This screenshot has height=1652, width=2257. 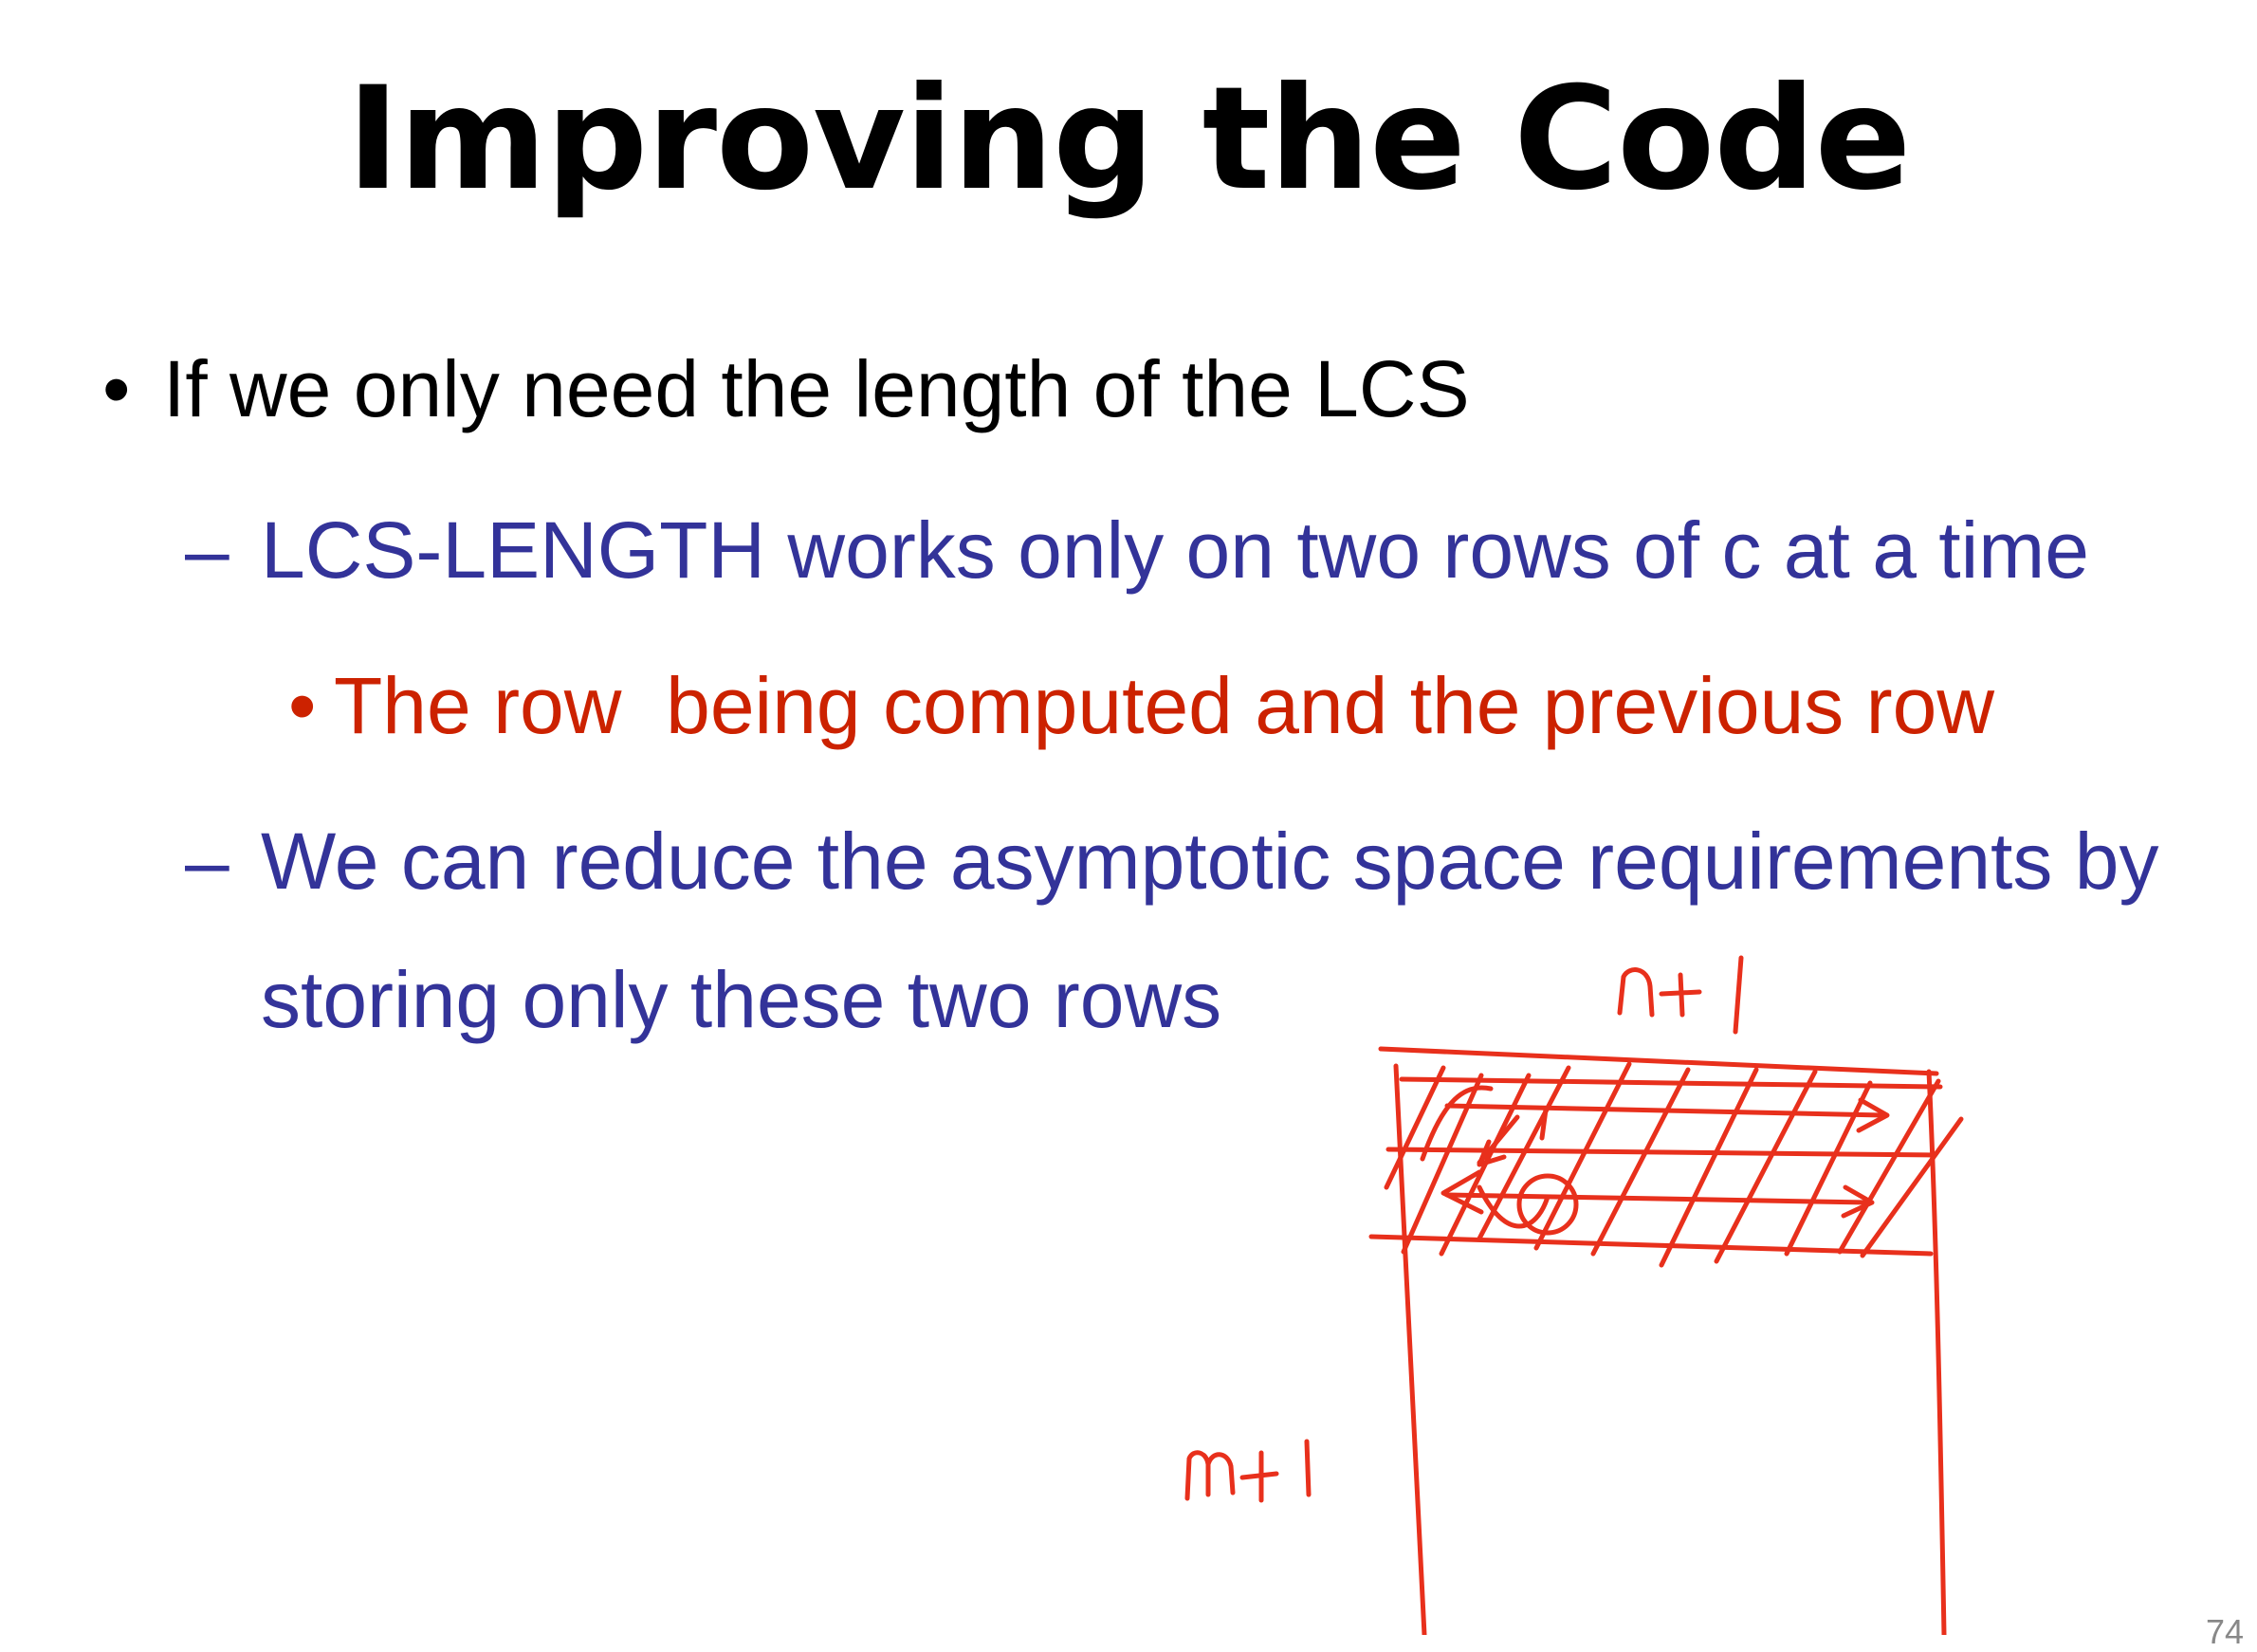 I want to click on handwritten-annotation, so click(x=1574, y=1295).